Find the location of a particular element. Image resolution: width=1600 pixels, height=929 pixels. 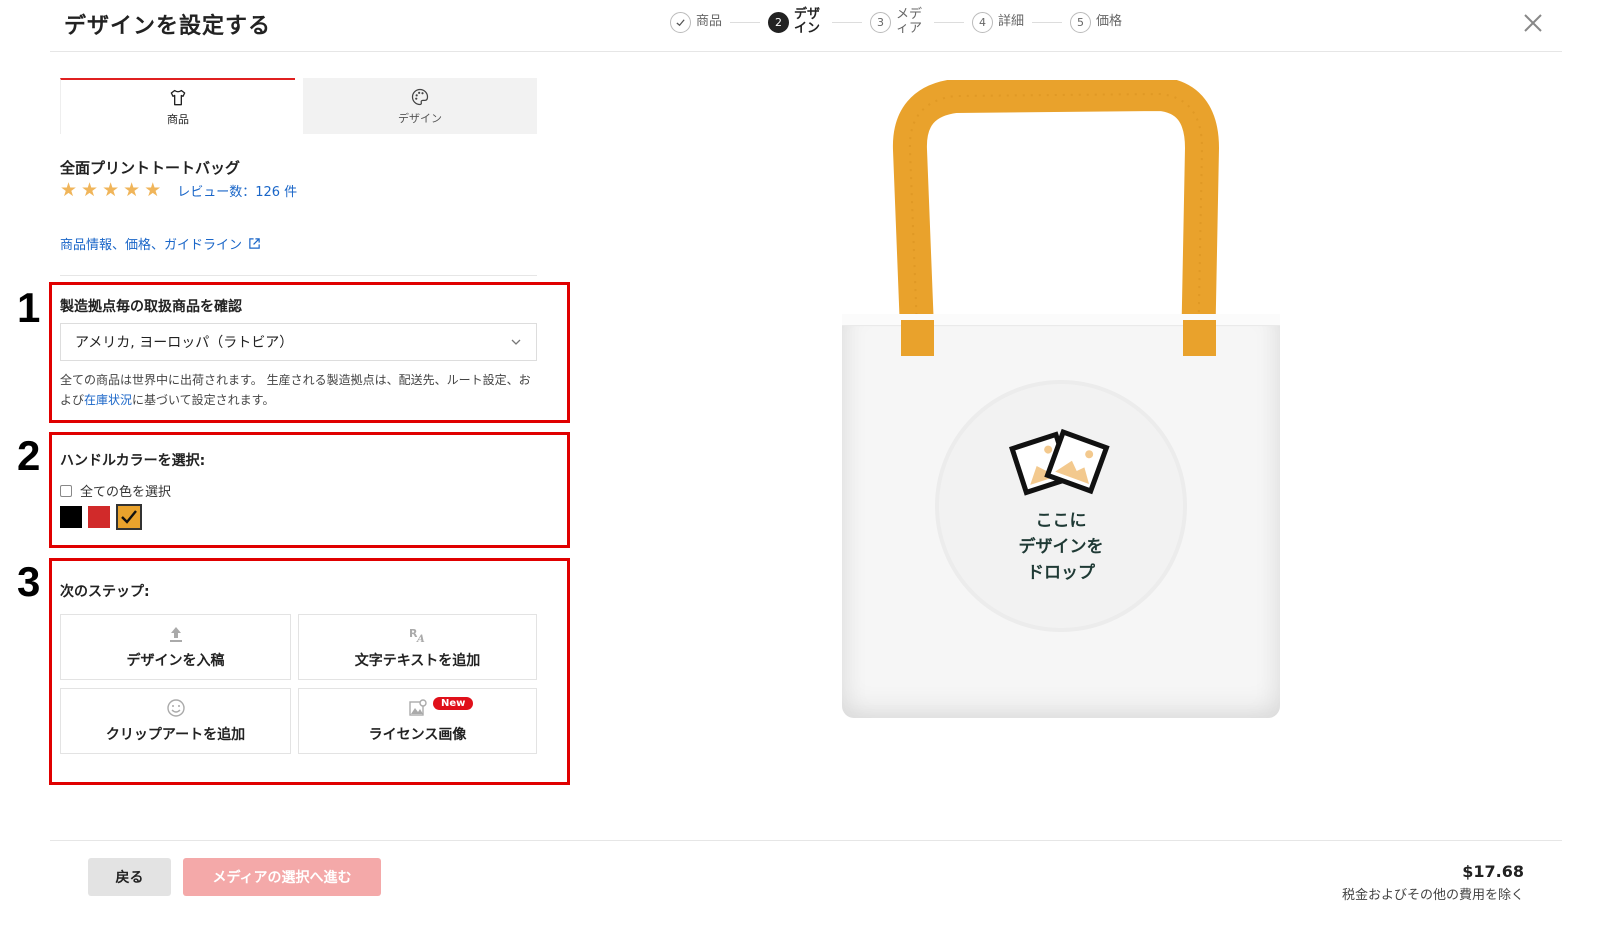

tote-handle-ends is located at coordinates (1058, 338).